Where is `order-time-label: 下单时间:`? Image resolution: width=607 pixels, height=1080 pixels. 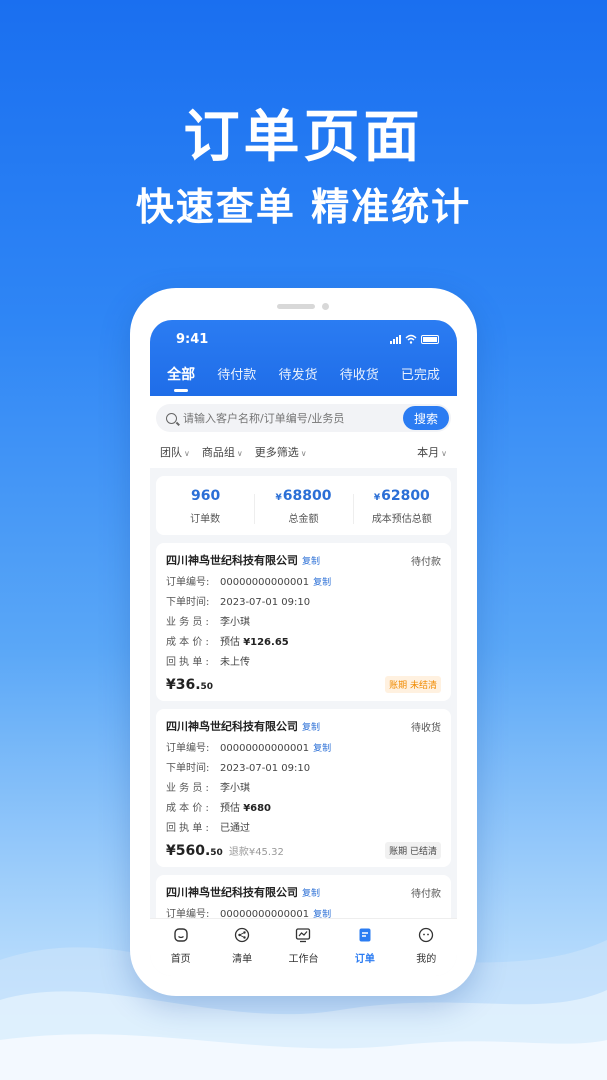
order-time-label: 下单时间: is located at coordinates (188, 602).